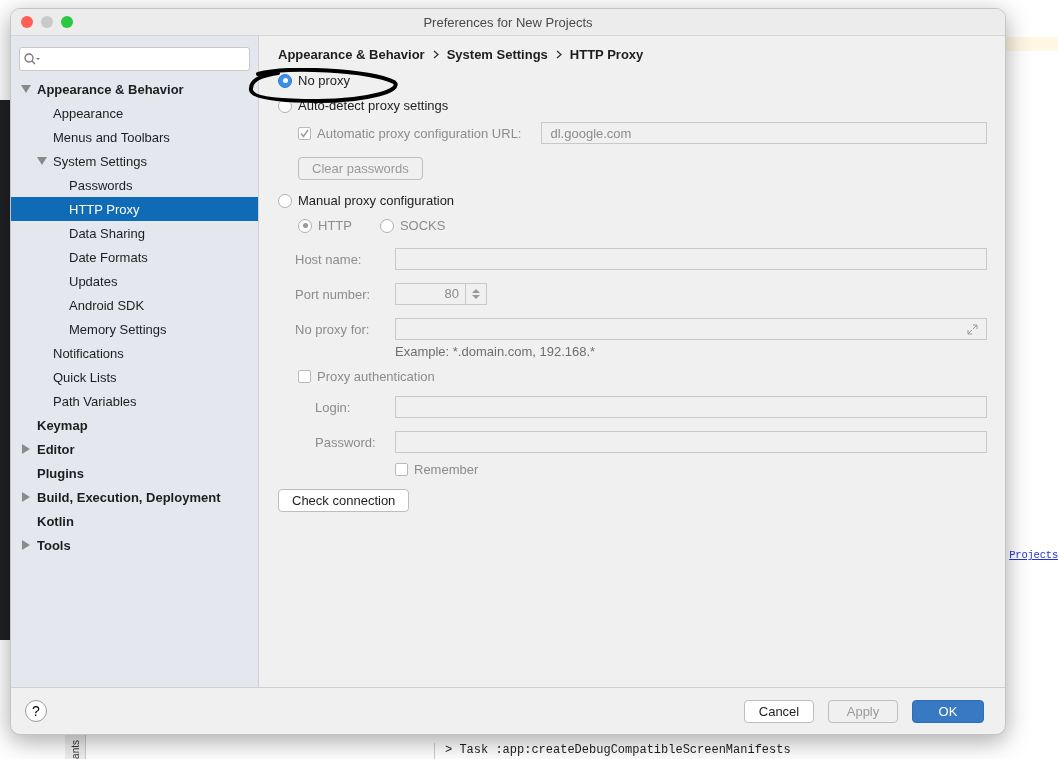  What do you see at coordinates (351, 54) in the screenshot?
I see `breadcrumb-item: Appearance & Behavior` at bounding box center [351, 54].